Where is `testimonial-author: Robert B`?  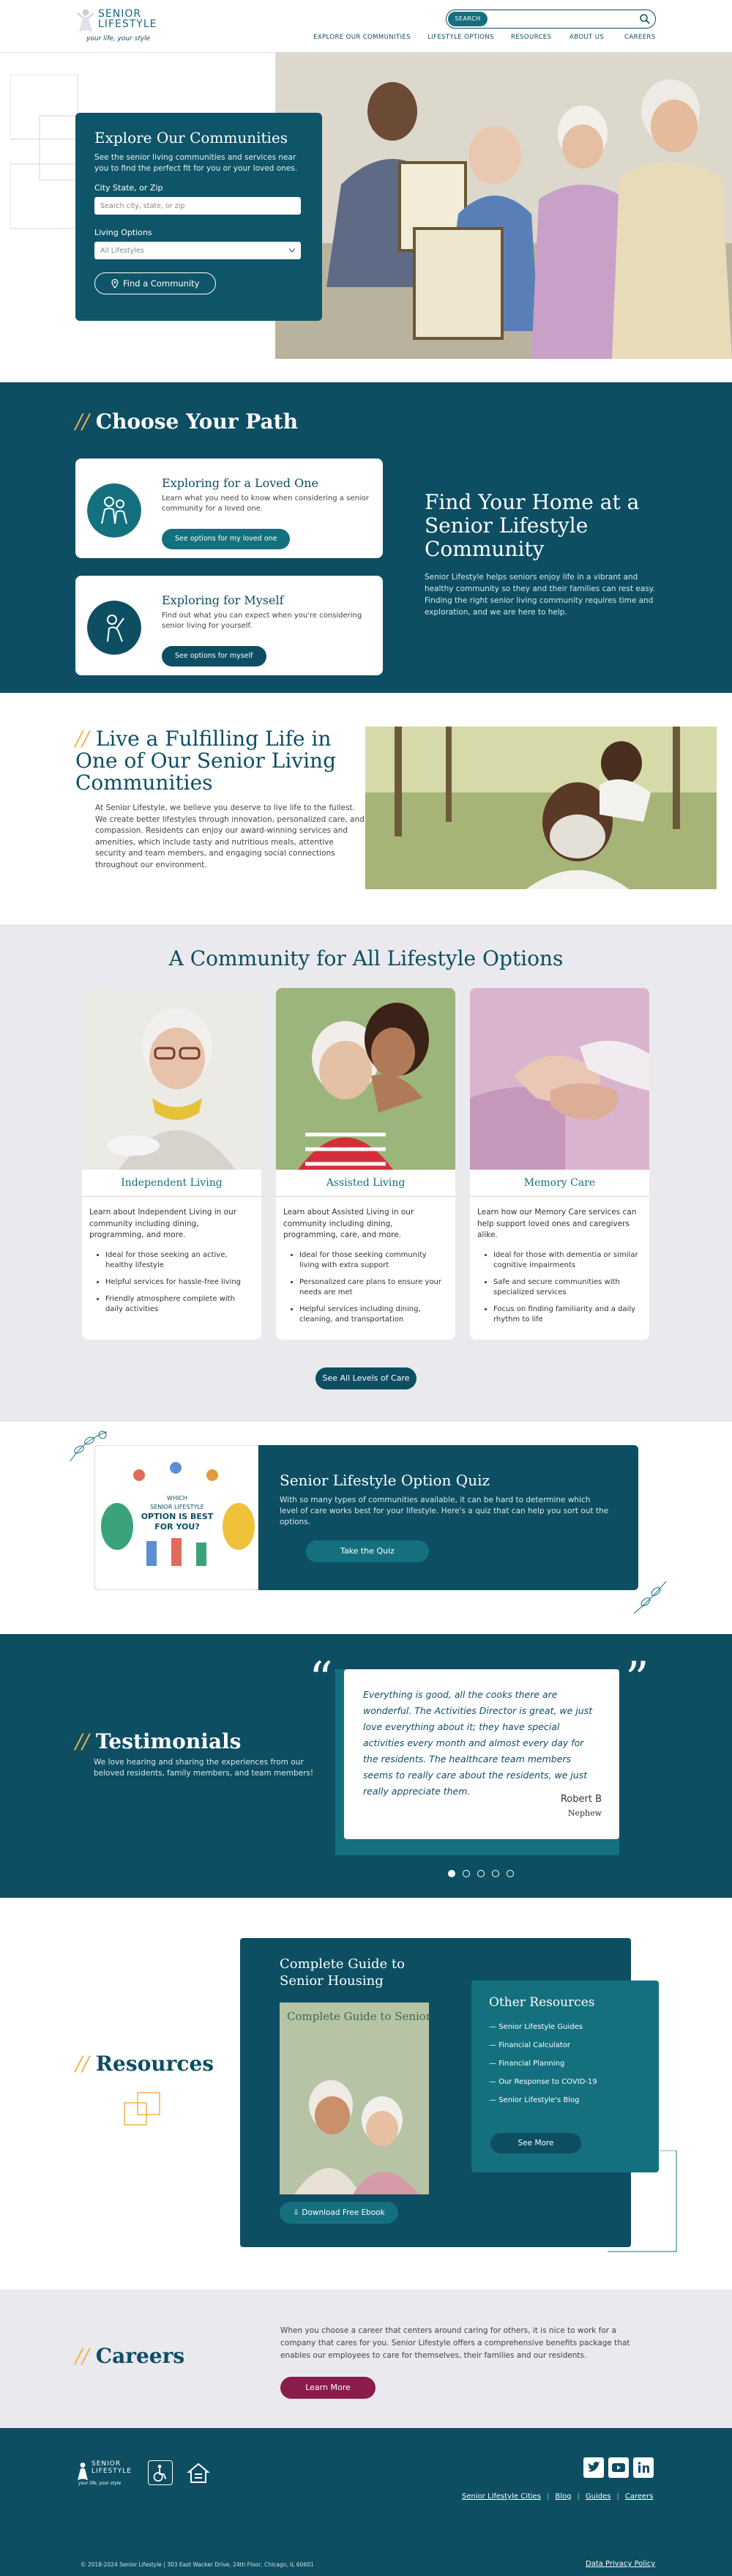
testimonial-author: Robert B is located at coordinates (581, 1799).